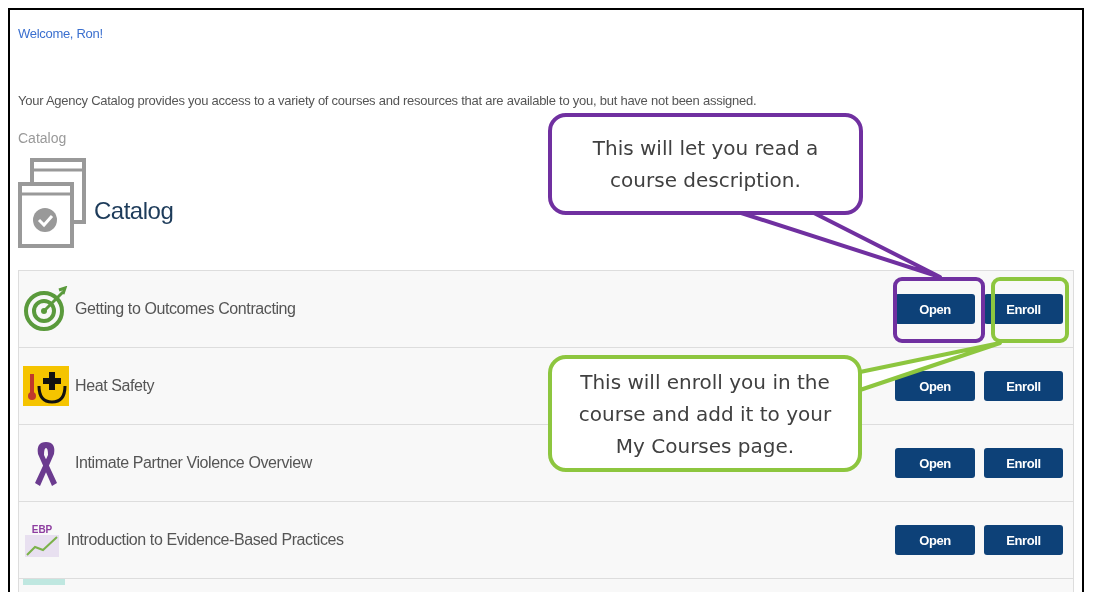 This screenshot has width=1094, height=592. Describe the element at coordinates (52, 204) in the screenshot. I see `catalog-windows-icon` at that location.